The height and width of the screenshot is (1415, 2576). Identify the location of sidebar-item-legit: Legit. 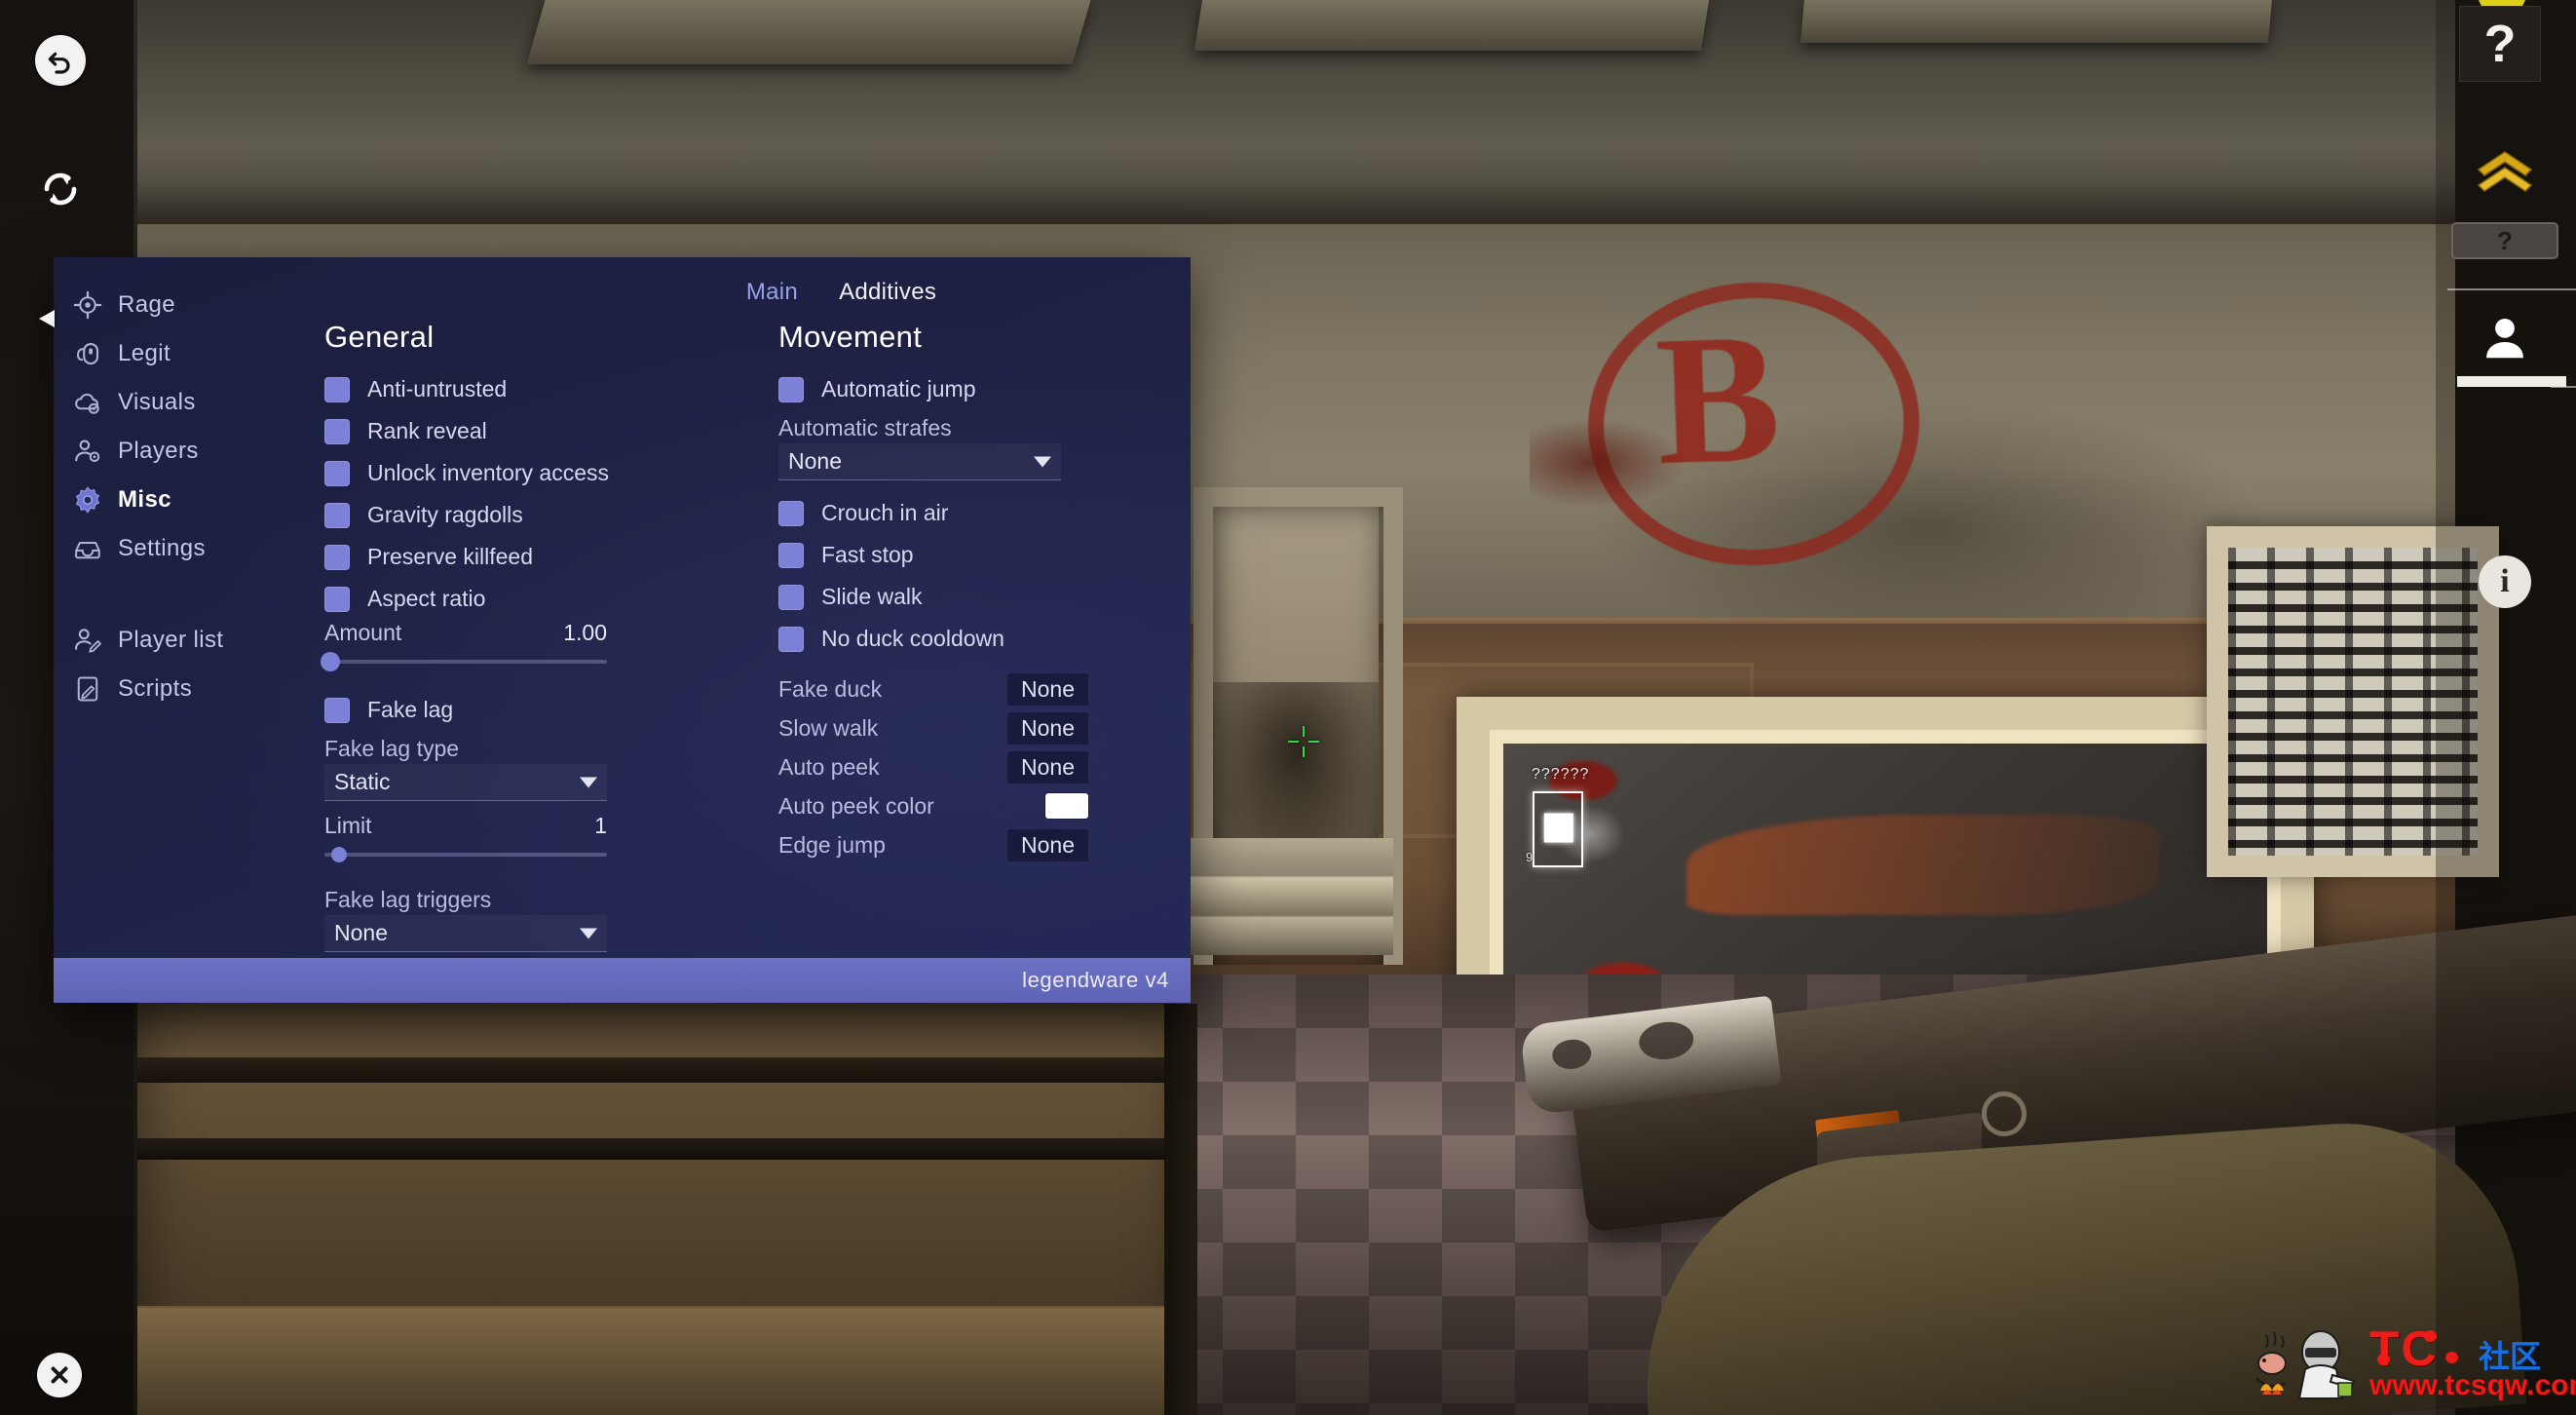
(151, 353).